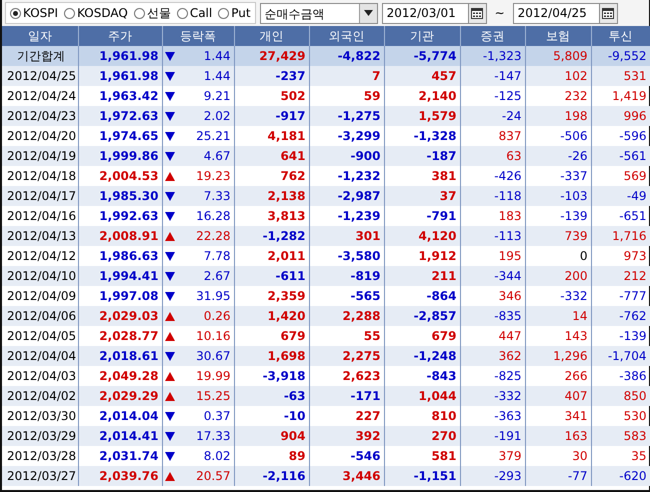 The width and height of the screenshot is (650, 492). I want to click on value-cell: 1,044, so click(422, 396).